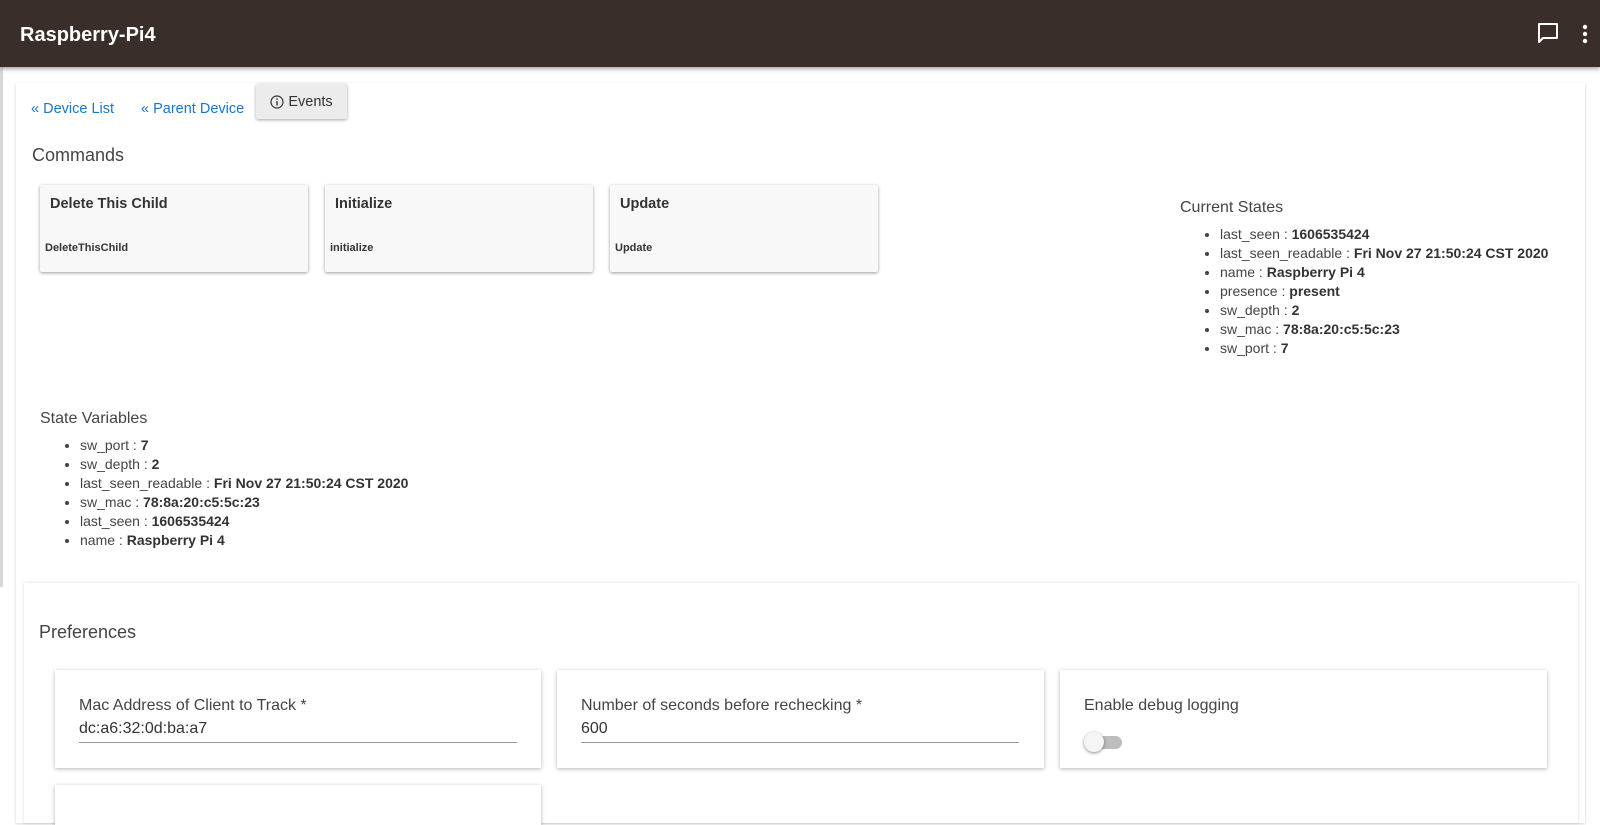 The height and width of the screenshot is (825, 1600). I want to click on state-variable-item: sw_depth : 2, so click(310, 464).